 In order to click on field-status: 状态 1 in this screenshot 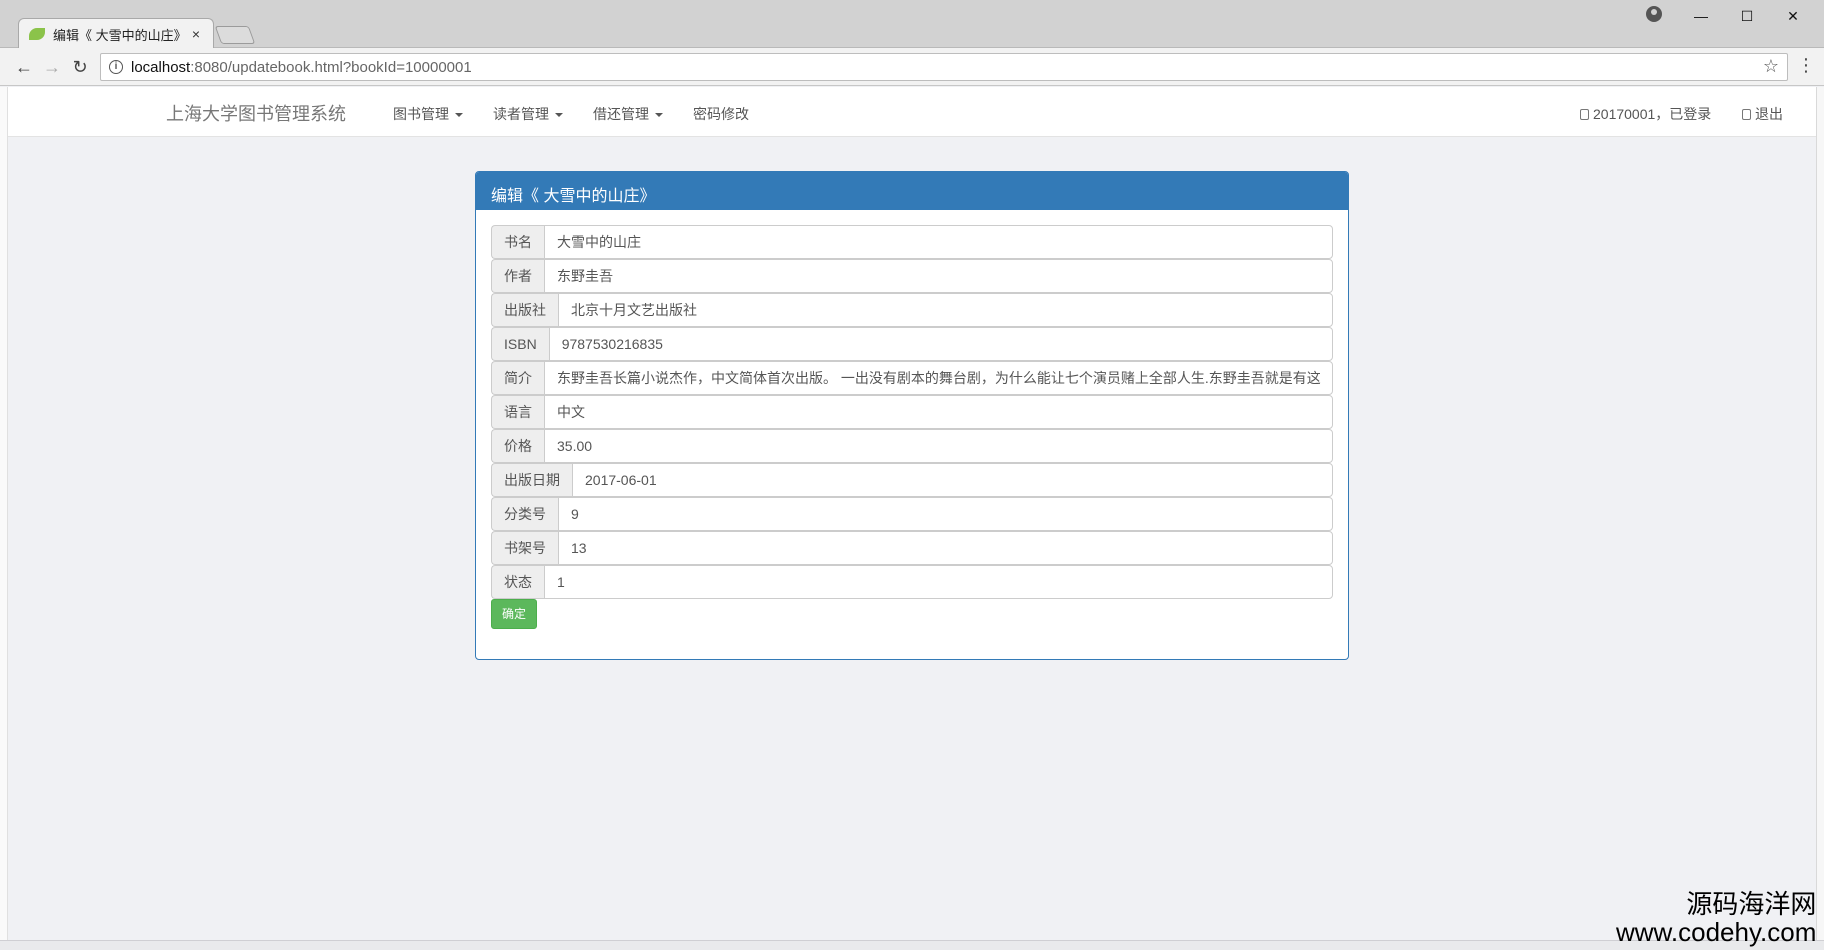, I will do `click(912, 582)`.